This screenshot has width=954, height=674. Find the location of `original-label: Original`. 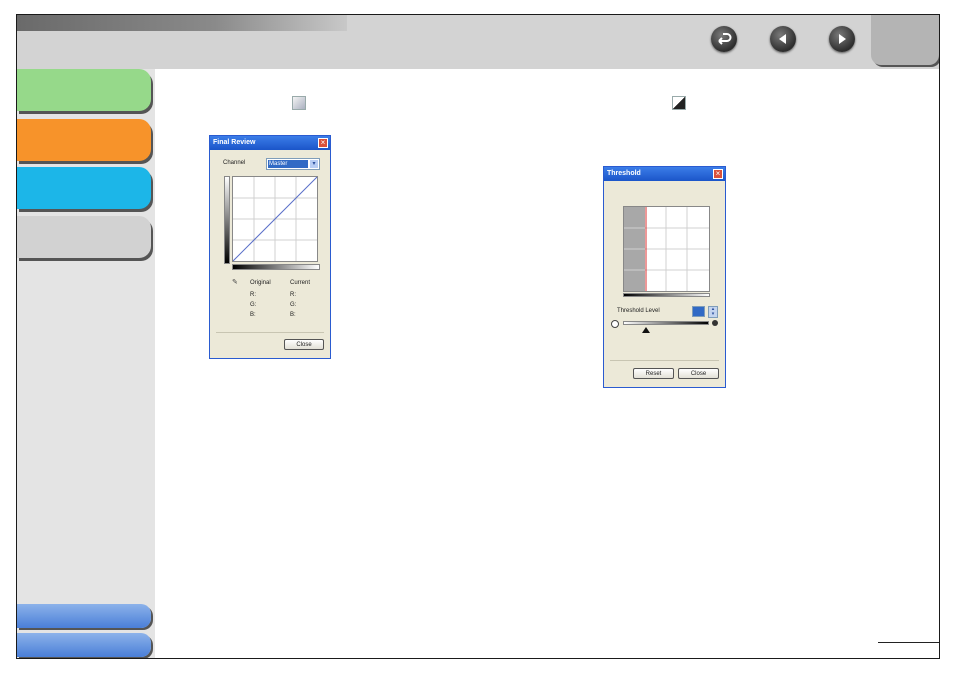

original-label: Original is located at coordinates (260, 283).